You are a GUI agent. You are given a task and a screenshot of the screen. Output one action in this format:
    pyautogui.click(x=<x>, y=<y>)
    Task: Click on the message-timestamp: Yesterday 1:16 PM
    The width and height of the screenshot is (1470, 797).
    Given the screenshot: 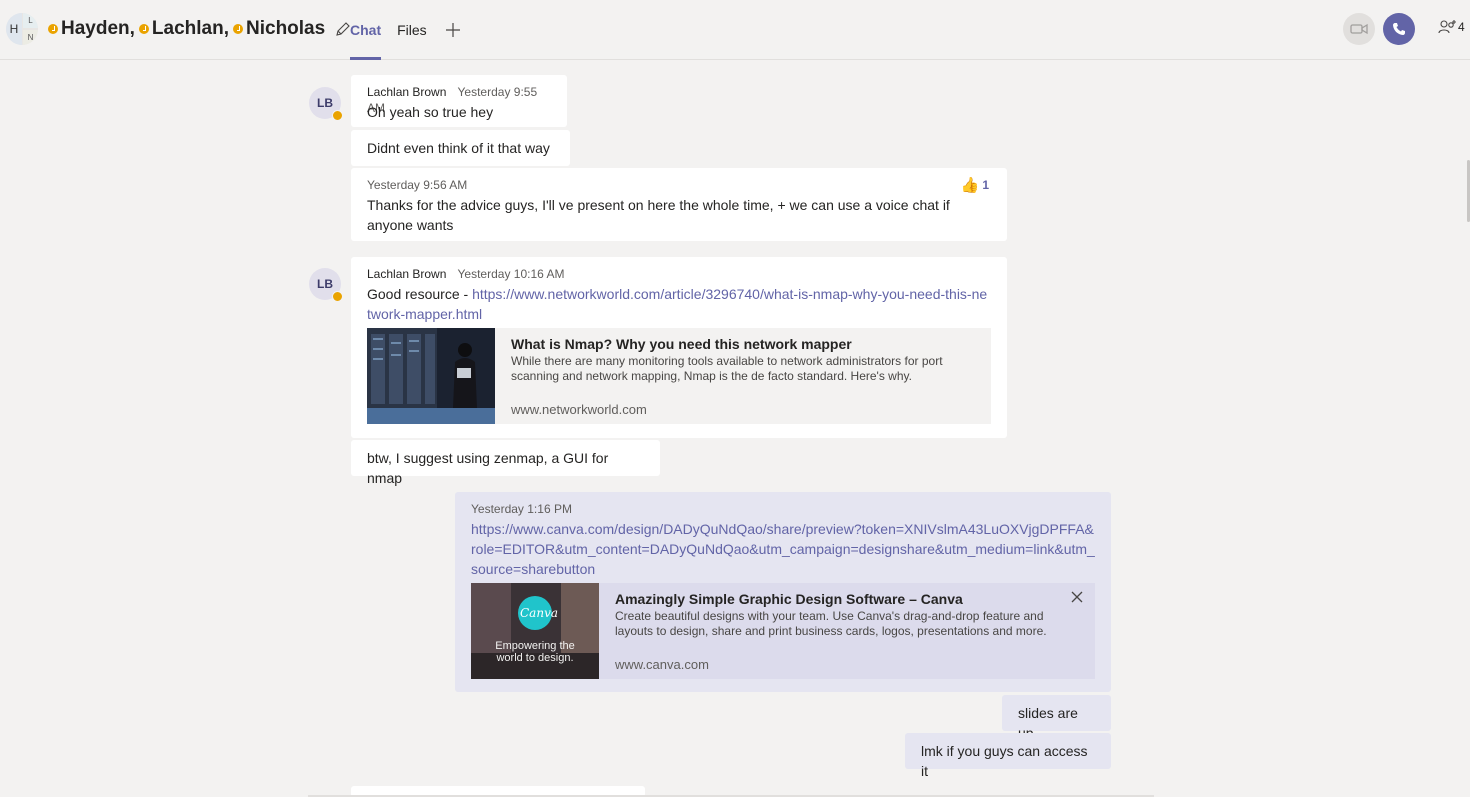 What is the action you would take?
    pyautogui.click(x=521, y=509)
    